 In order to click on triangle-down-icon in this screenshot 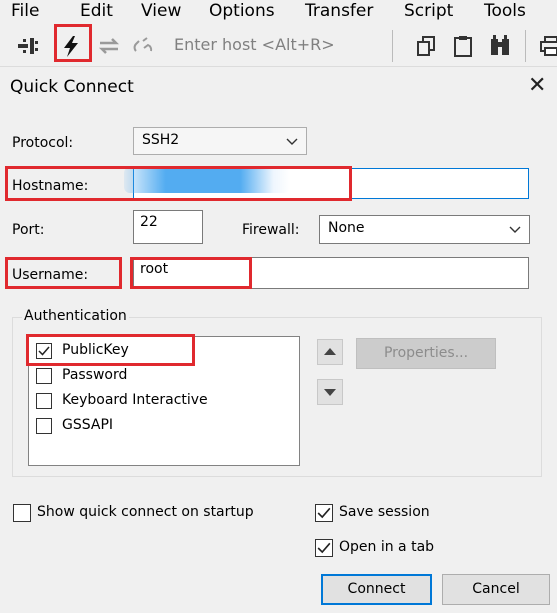, I will do `click(330, 392)`.